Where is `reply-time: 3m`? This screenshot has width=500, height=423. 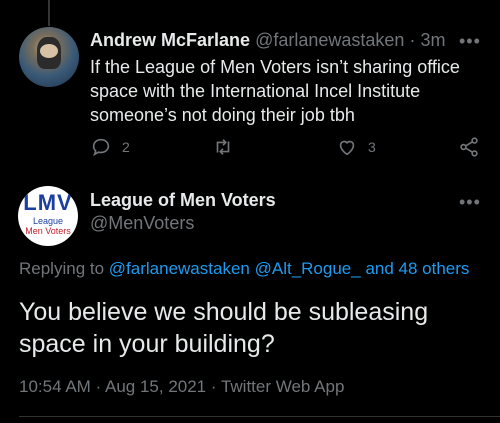
reply-time: 3m is located at coordinates (432, 40).